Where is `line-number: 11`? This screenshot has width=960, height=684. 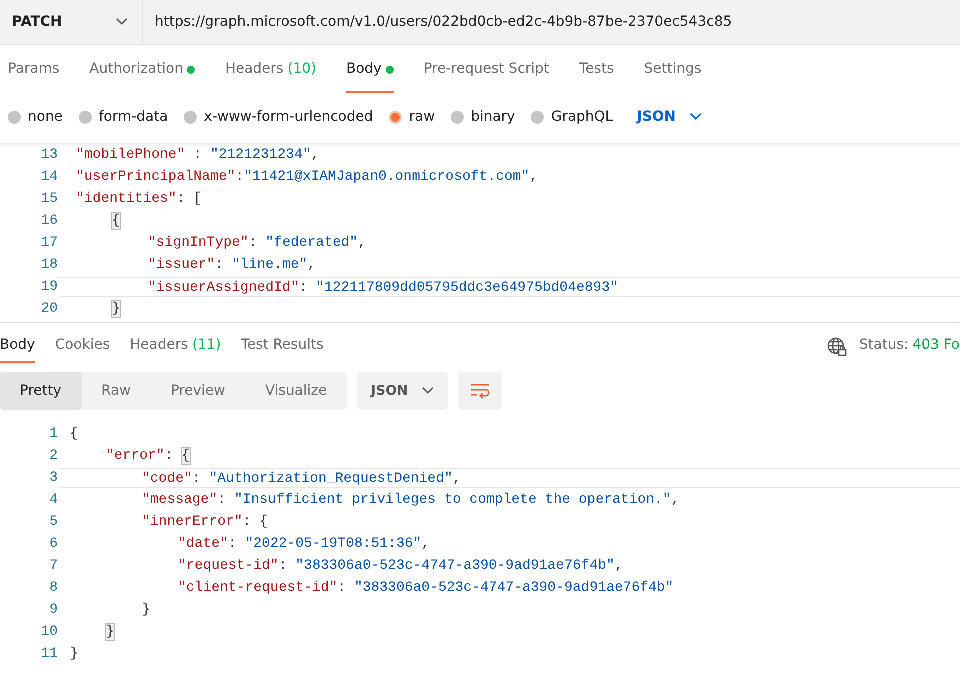
line-number: 11 is located at coordinates (49, 654).